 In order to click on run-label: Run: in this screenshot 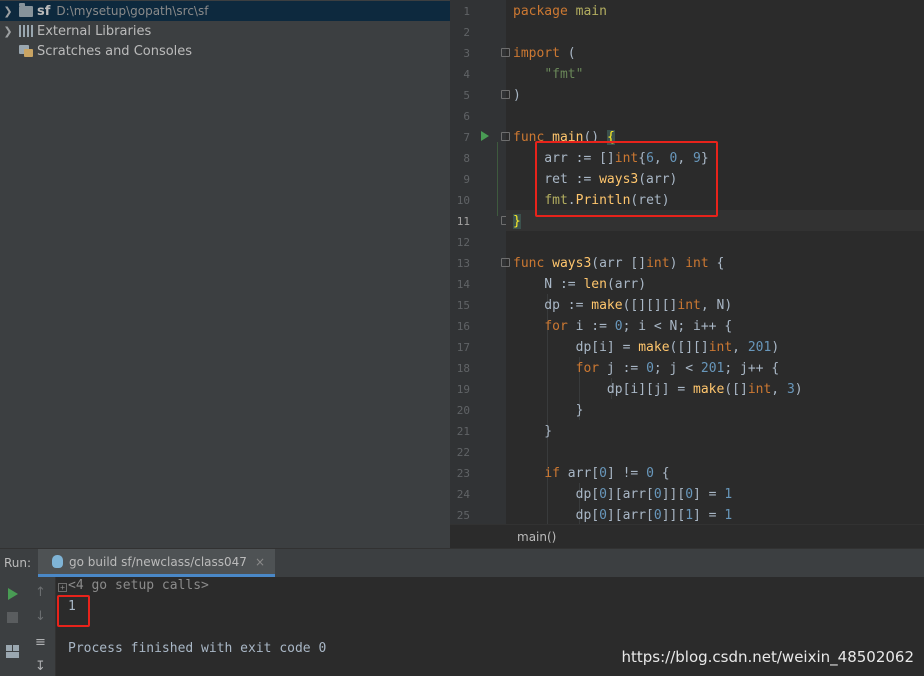, I will do `click(18, 563)`.